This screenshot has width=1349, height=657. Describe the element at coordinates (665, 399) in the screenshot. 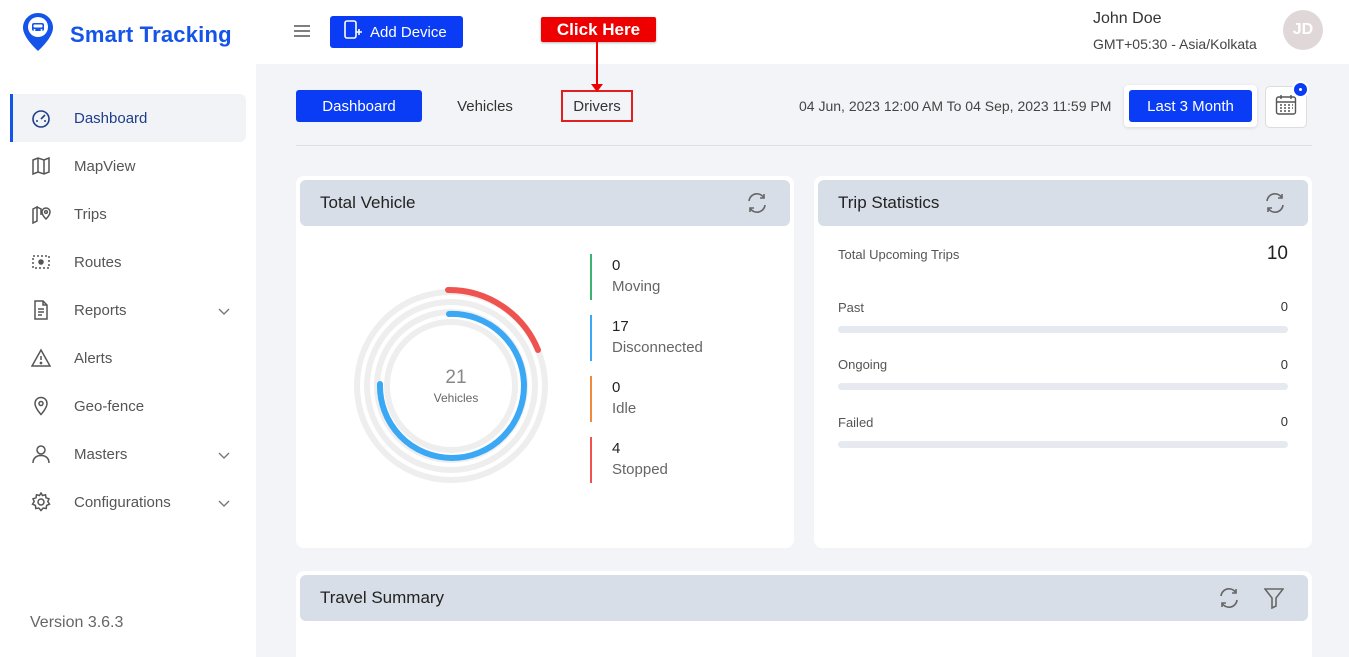

I see `status-idle: 0 Idle` at that location.